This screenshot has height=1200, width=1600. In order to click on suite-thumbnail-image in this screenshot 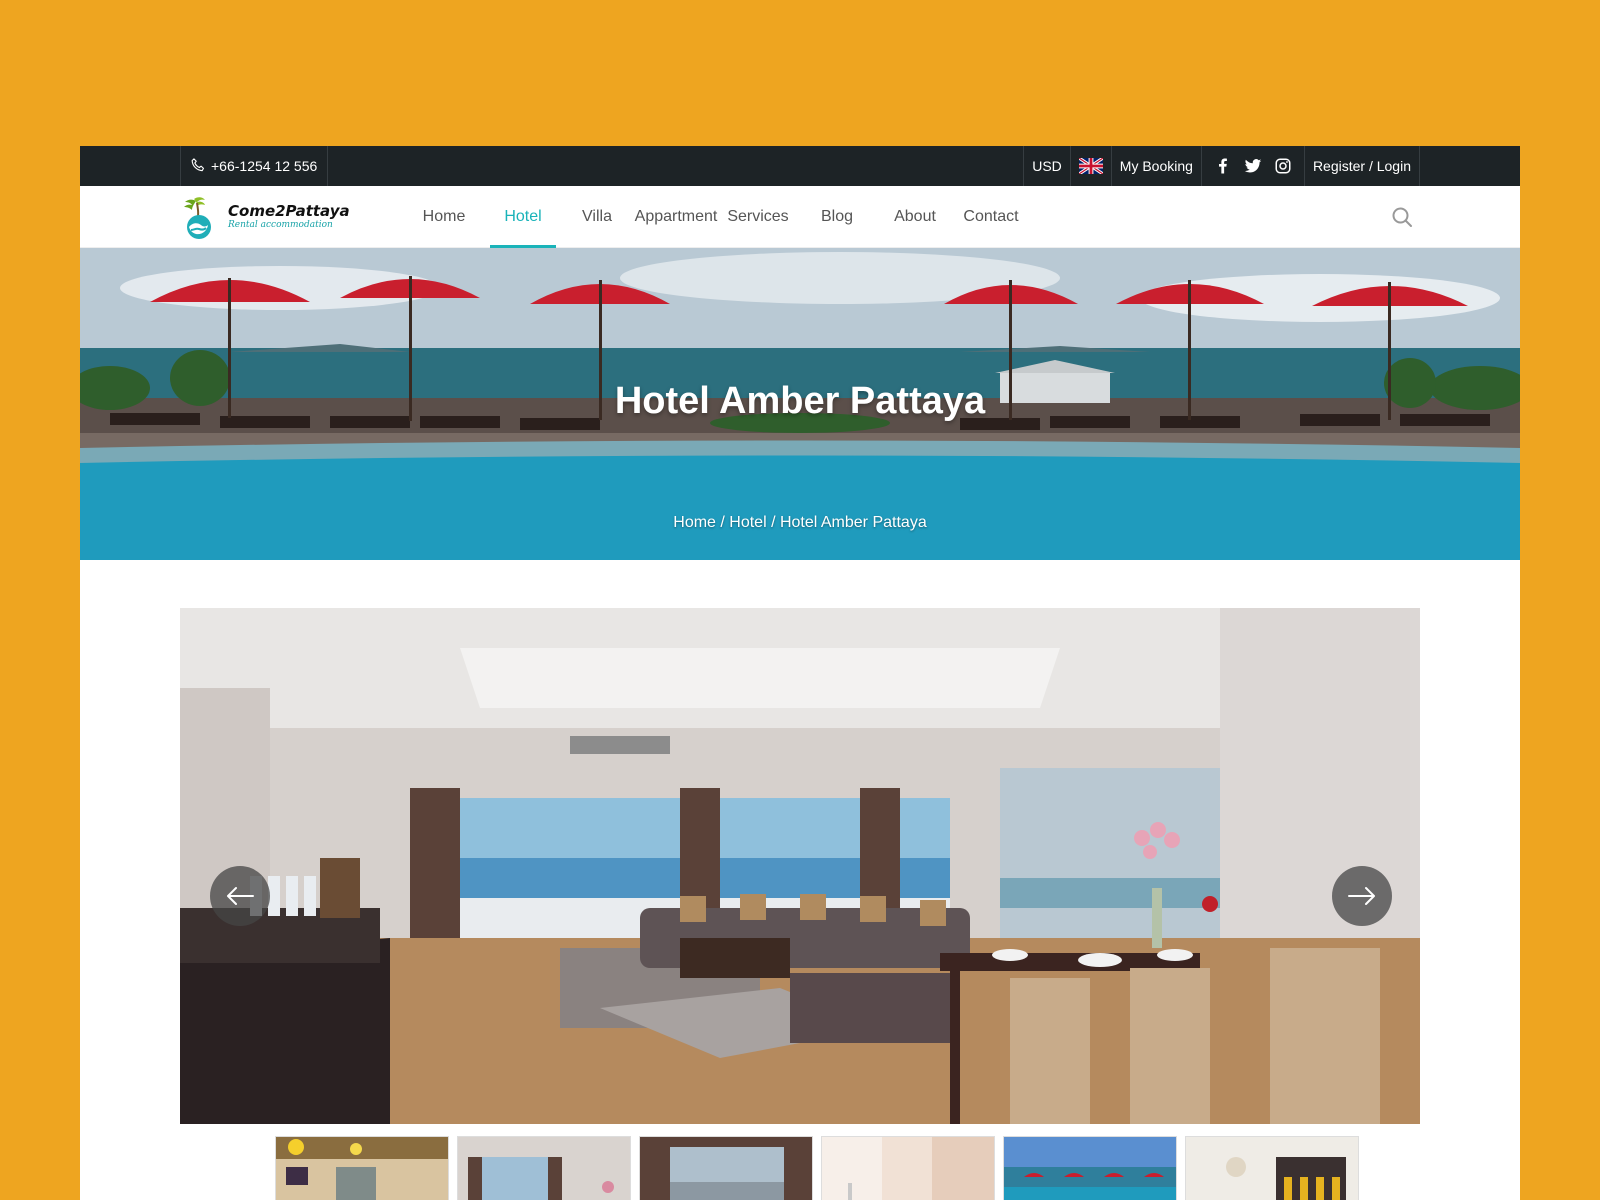, I will do `click(544, 1168)`.